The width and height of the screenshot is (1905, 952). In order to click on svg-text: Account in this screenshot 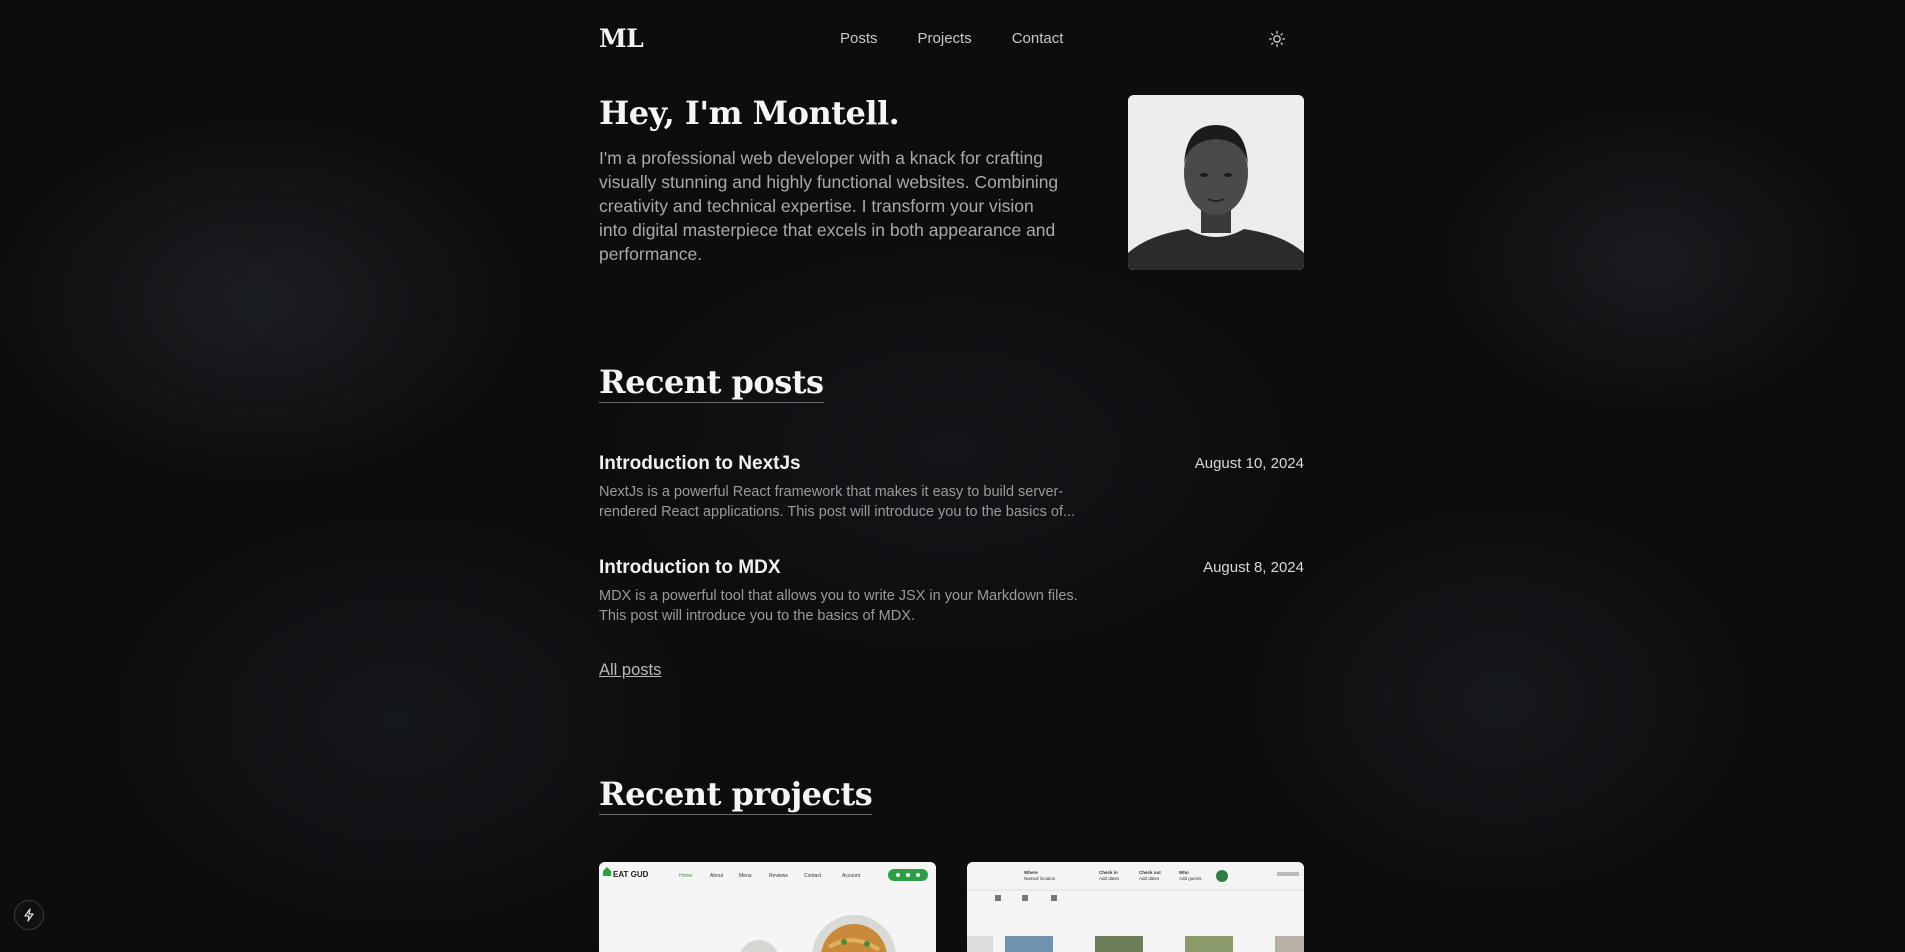, I will do `click(851, 876)`.